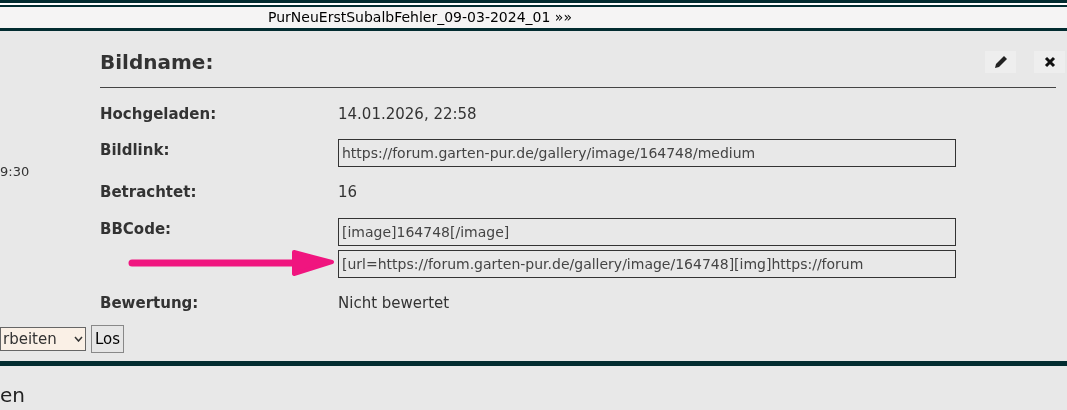 This screenshot has width=1067, height=410. I want to click on field-label: Bildlink:, so click(135, 150).